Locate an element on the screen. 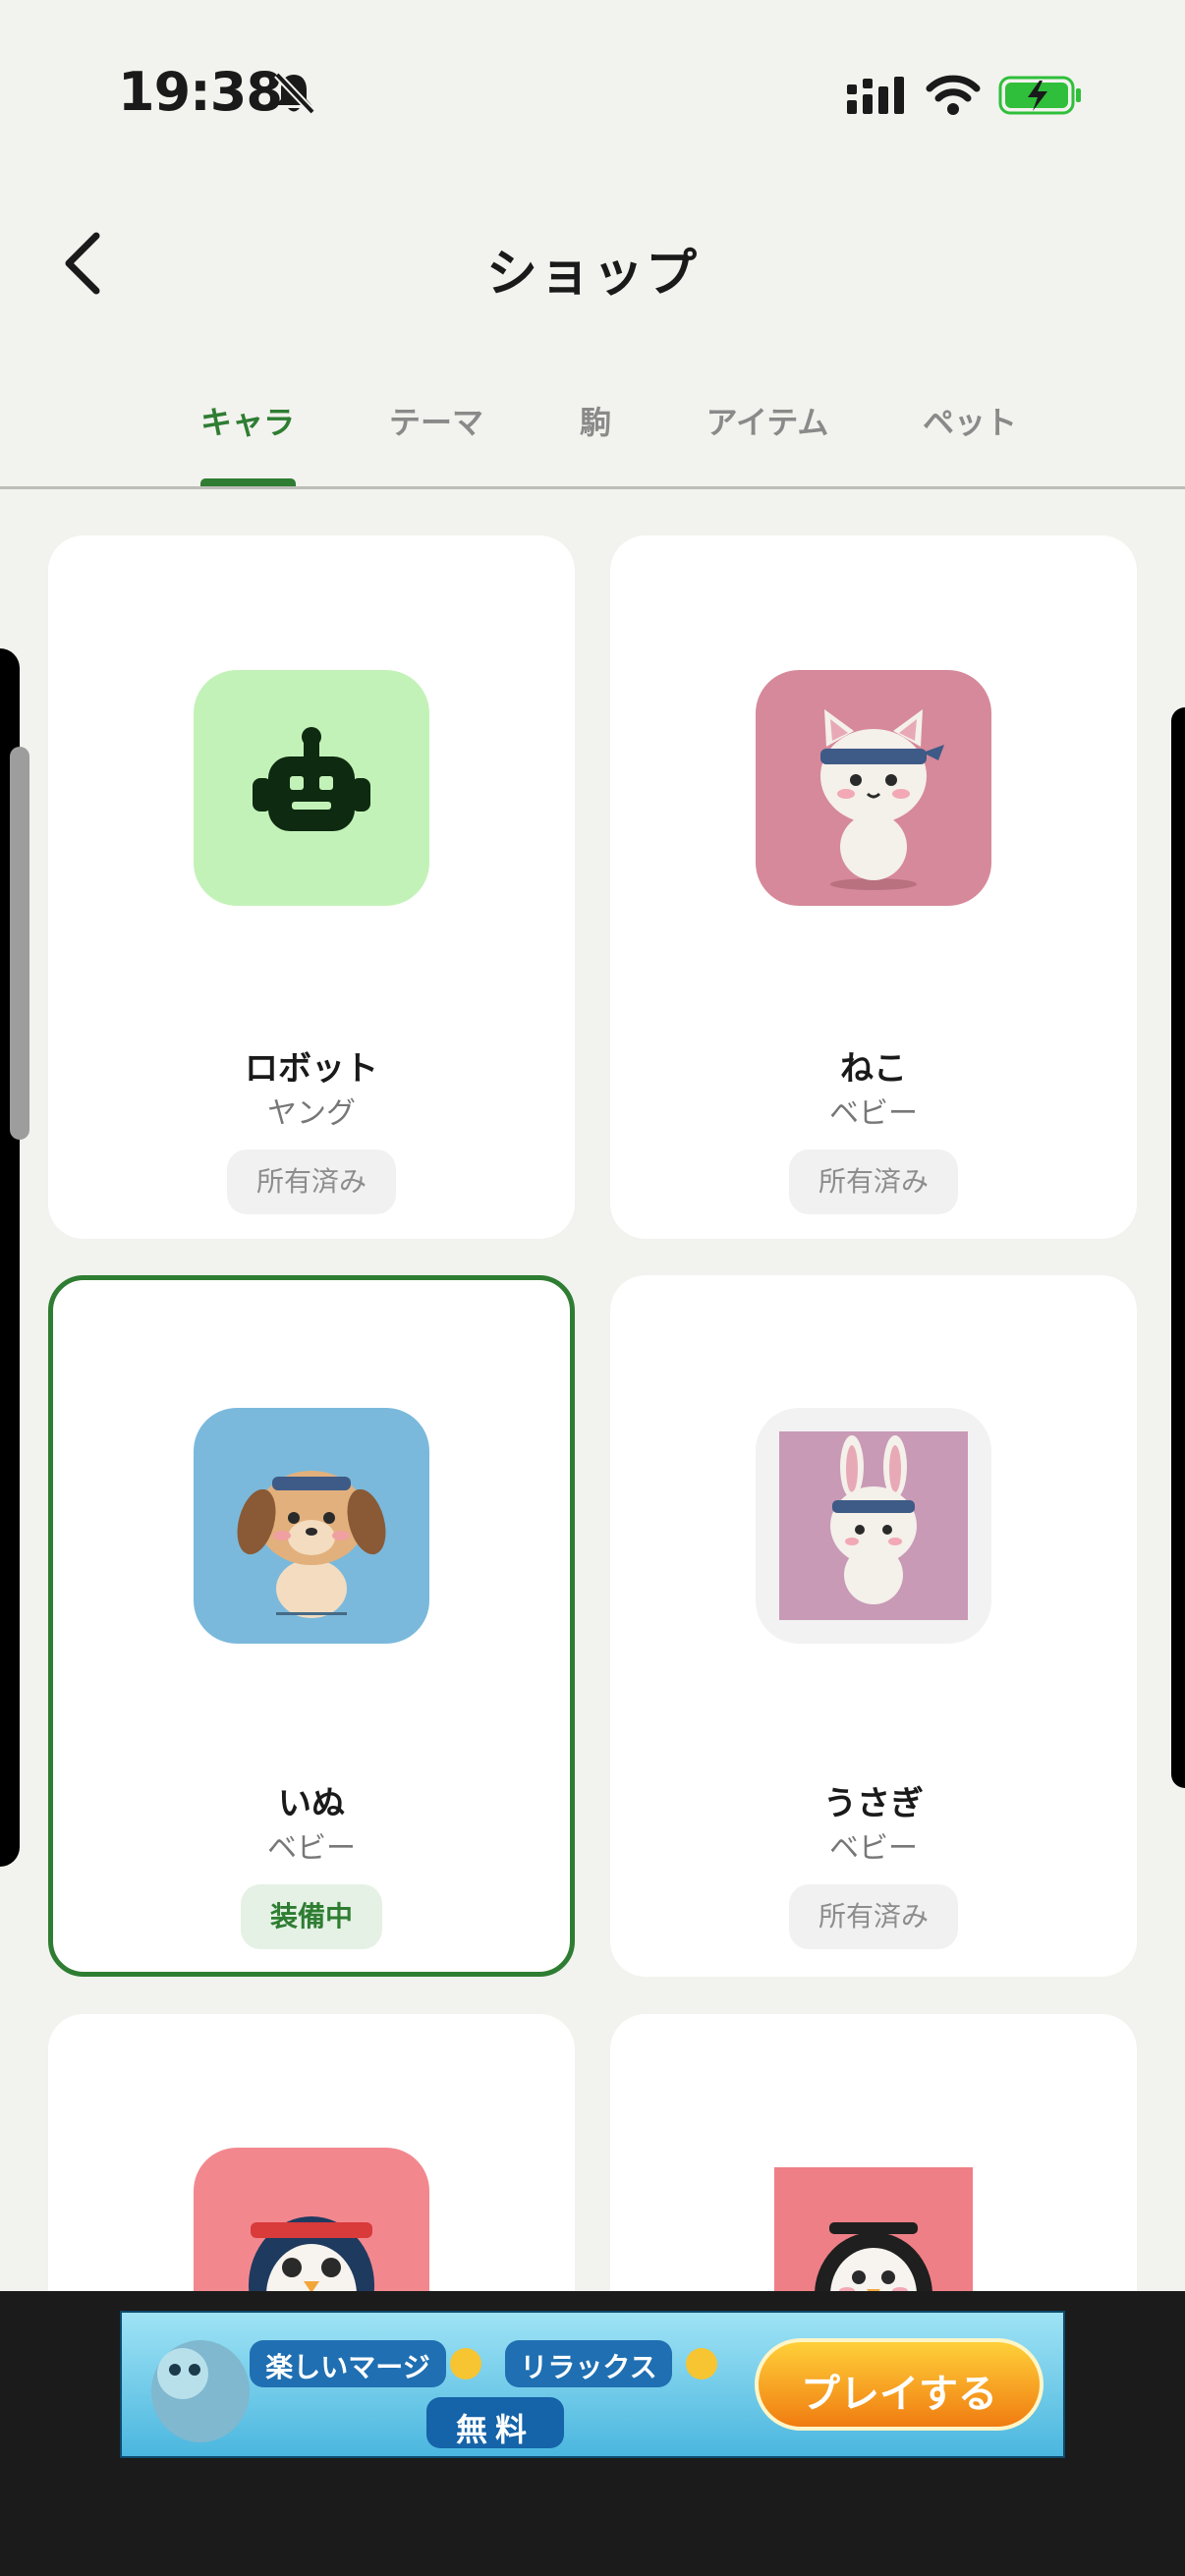  character-rank: ヤング is located at coordinates (312, 1113).